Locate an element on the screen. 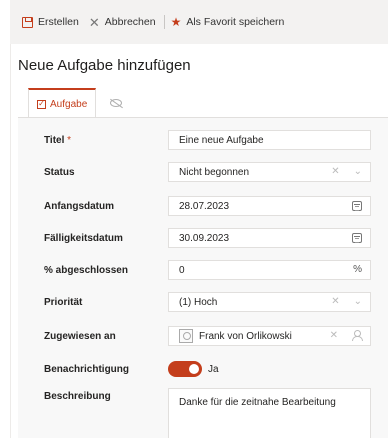 The height and width of the screenshot is (438, 388). create-button: Erstellen is located at coordinates (50, 22).